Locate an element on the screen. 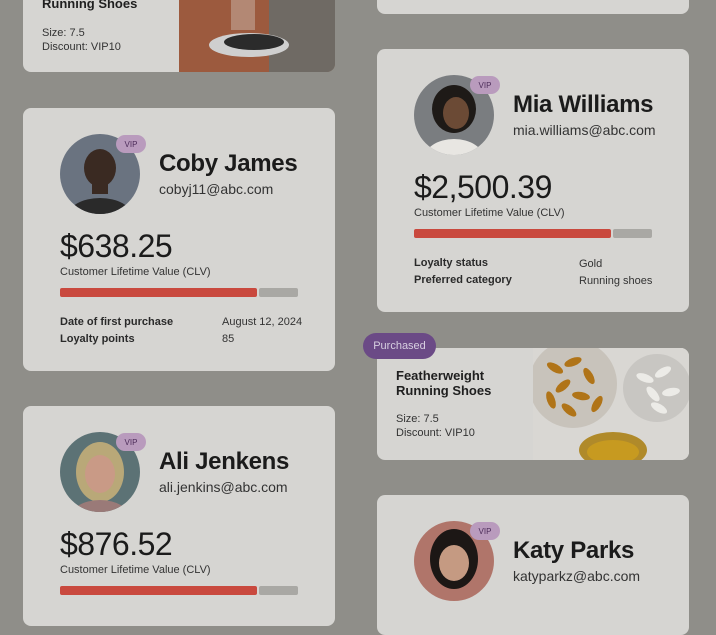 The height and width of the screenshot is (635, 716). field-label: Date of first purchase is located at coordinates (117, 322).